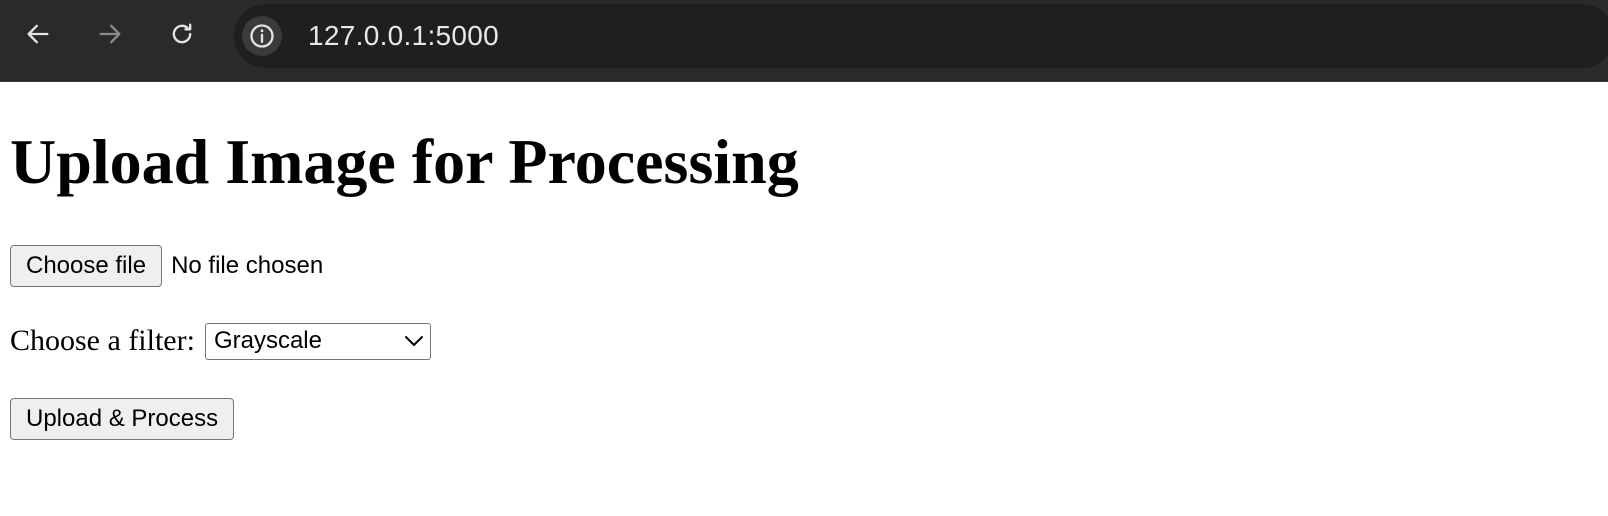  I want to click on back-button, so click(38, 34).